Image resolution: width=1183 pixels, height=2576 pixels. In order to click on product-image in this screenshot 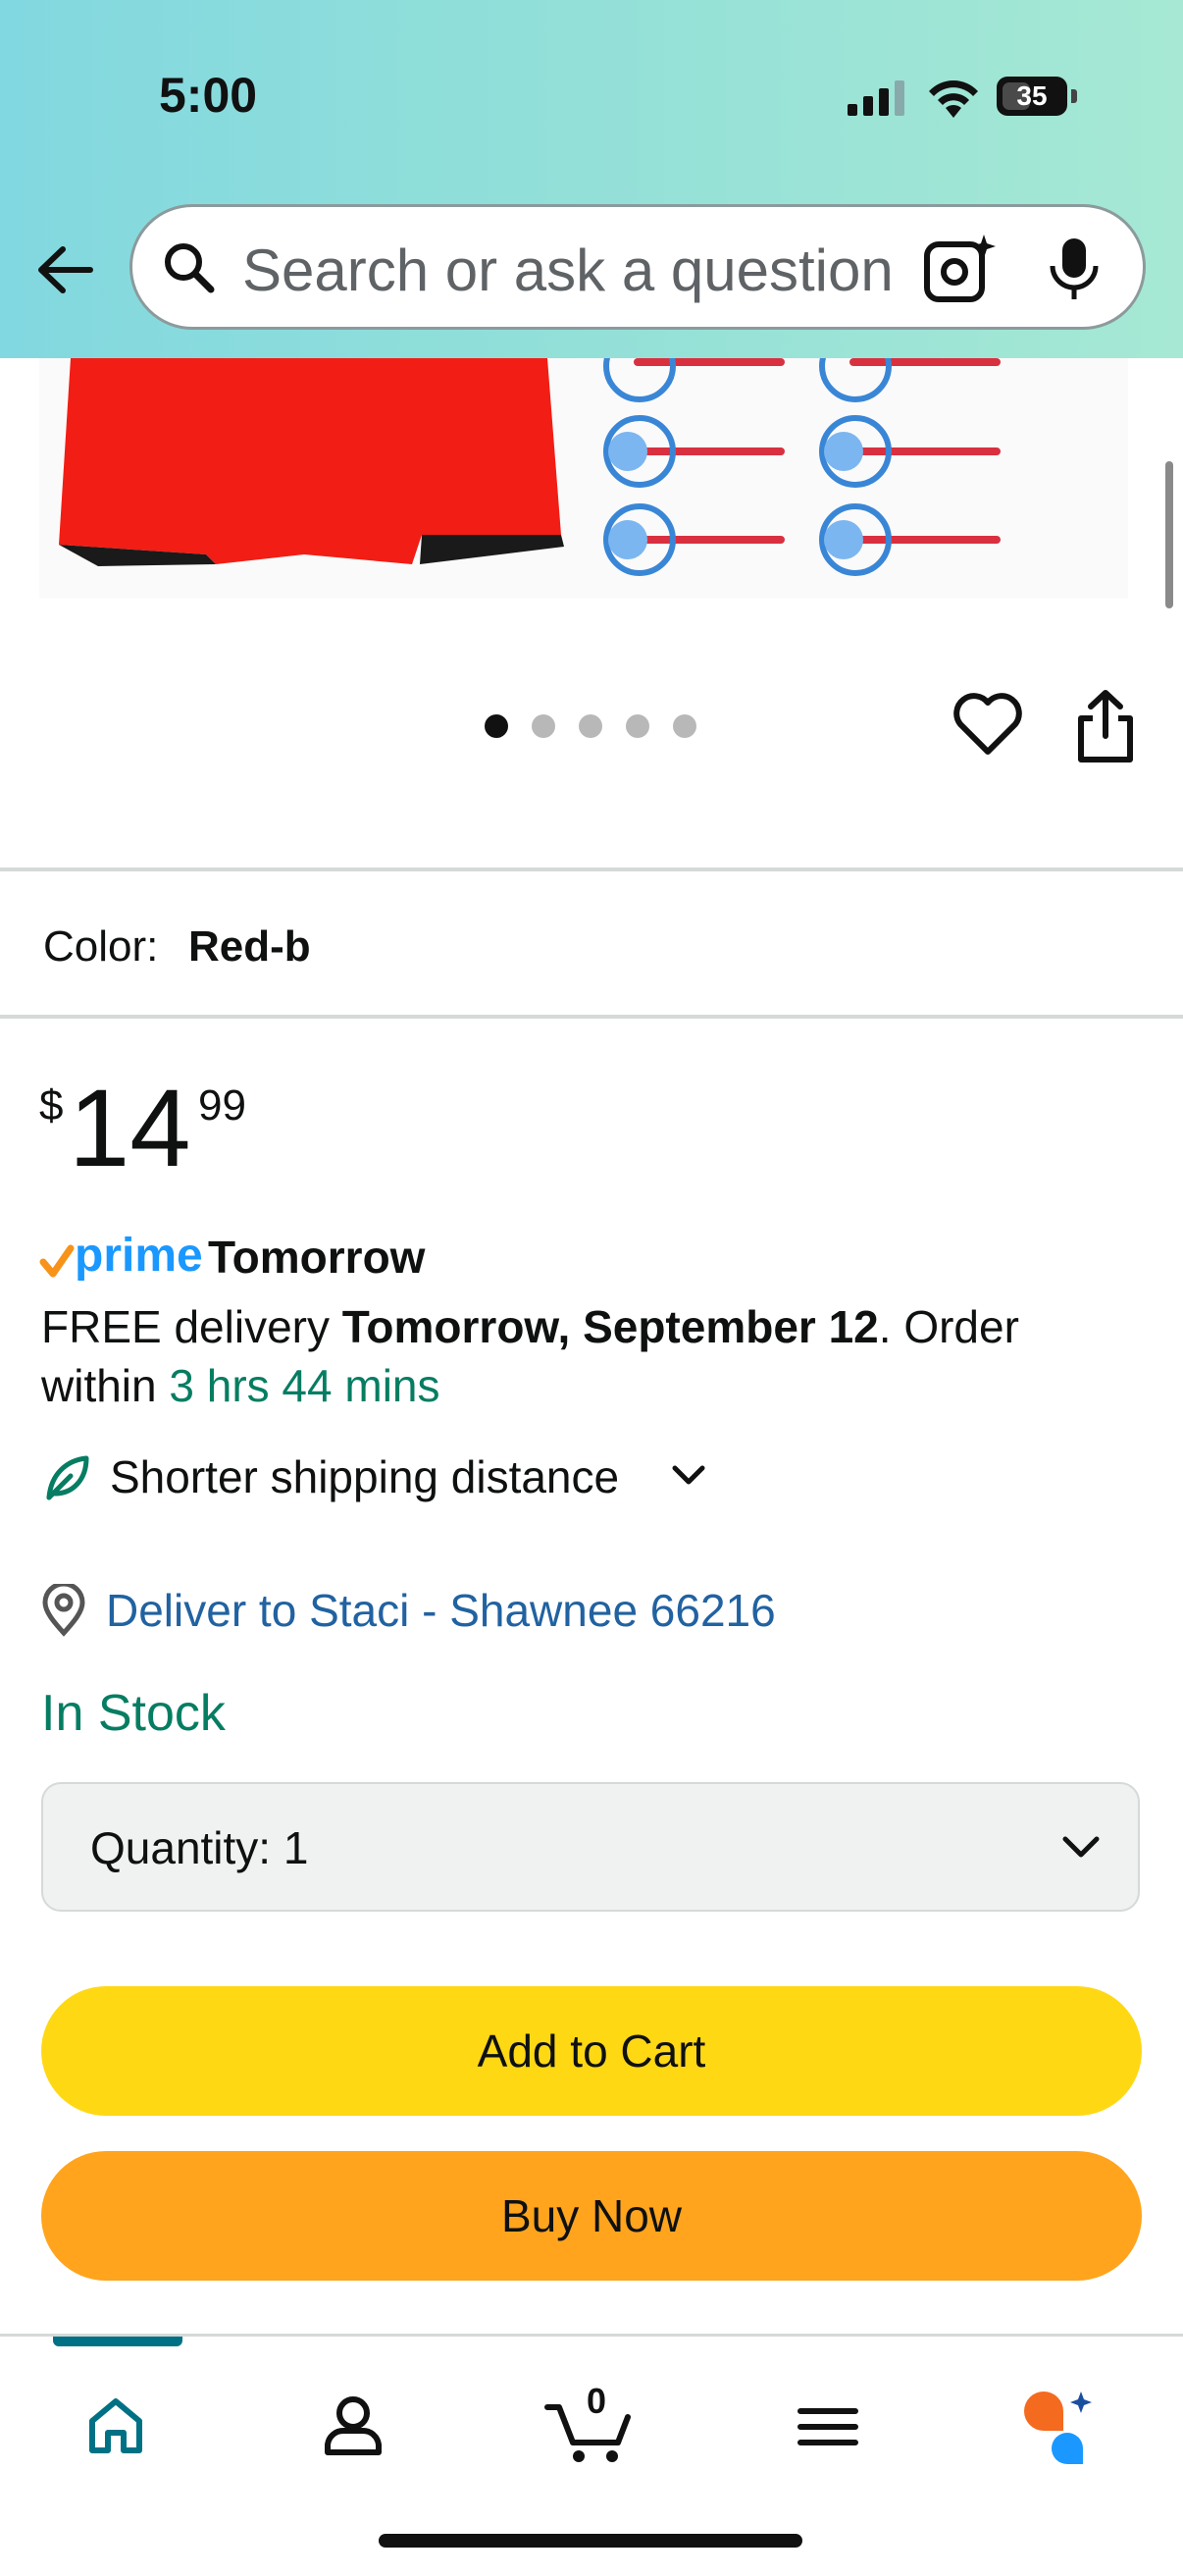, I will do `click(591, 471)`.